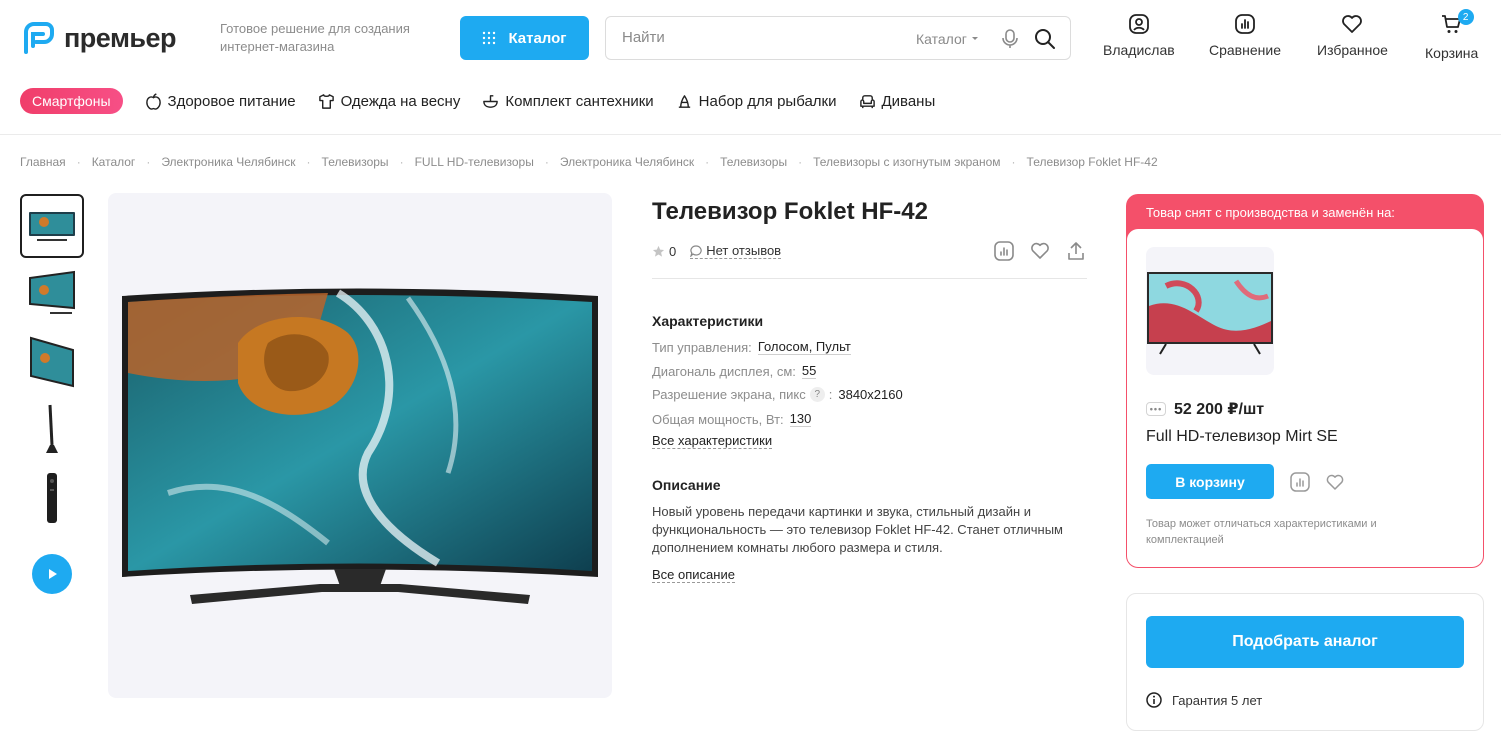 The height and width of the screenshot is (742, 1501). Describe the element at coordinates (491, 101) in the screenshot. I see `sink-icon` at that location.